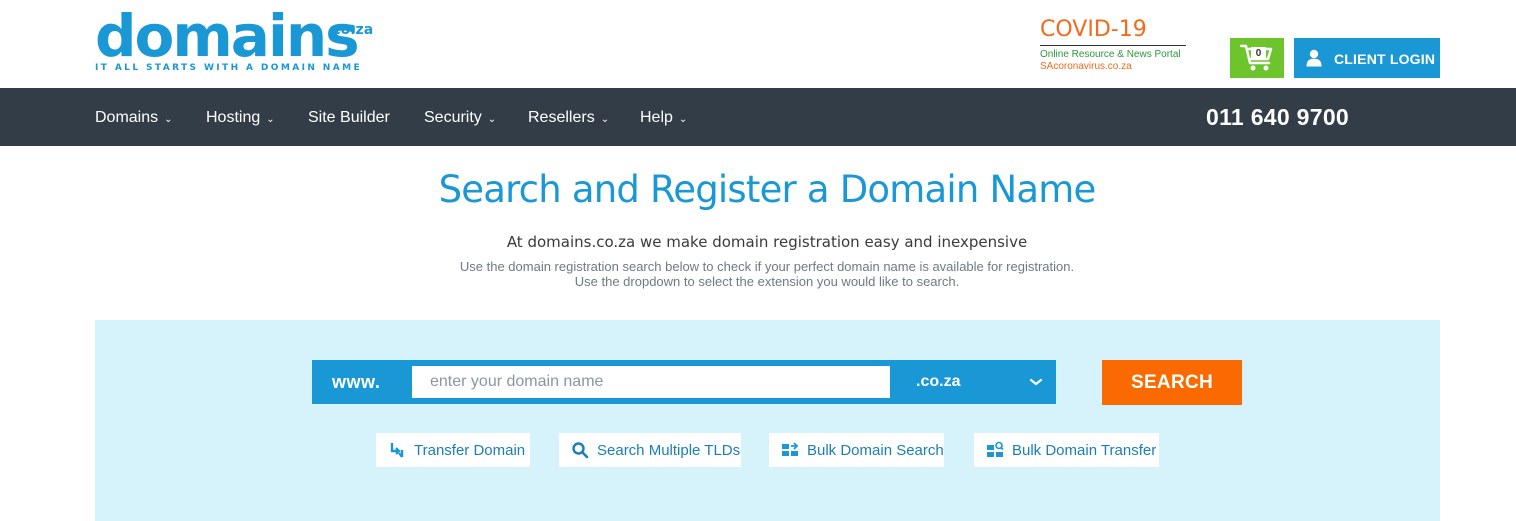 Image resolution: width=1516 pixels, height=521 pixels. I want to click on nav-item-help: Help ⌄, so click(663, 118).